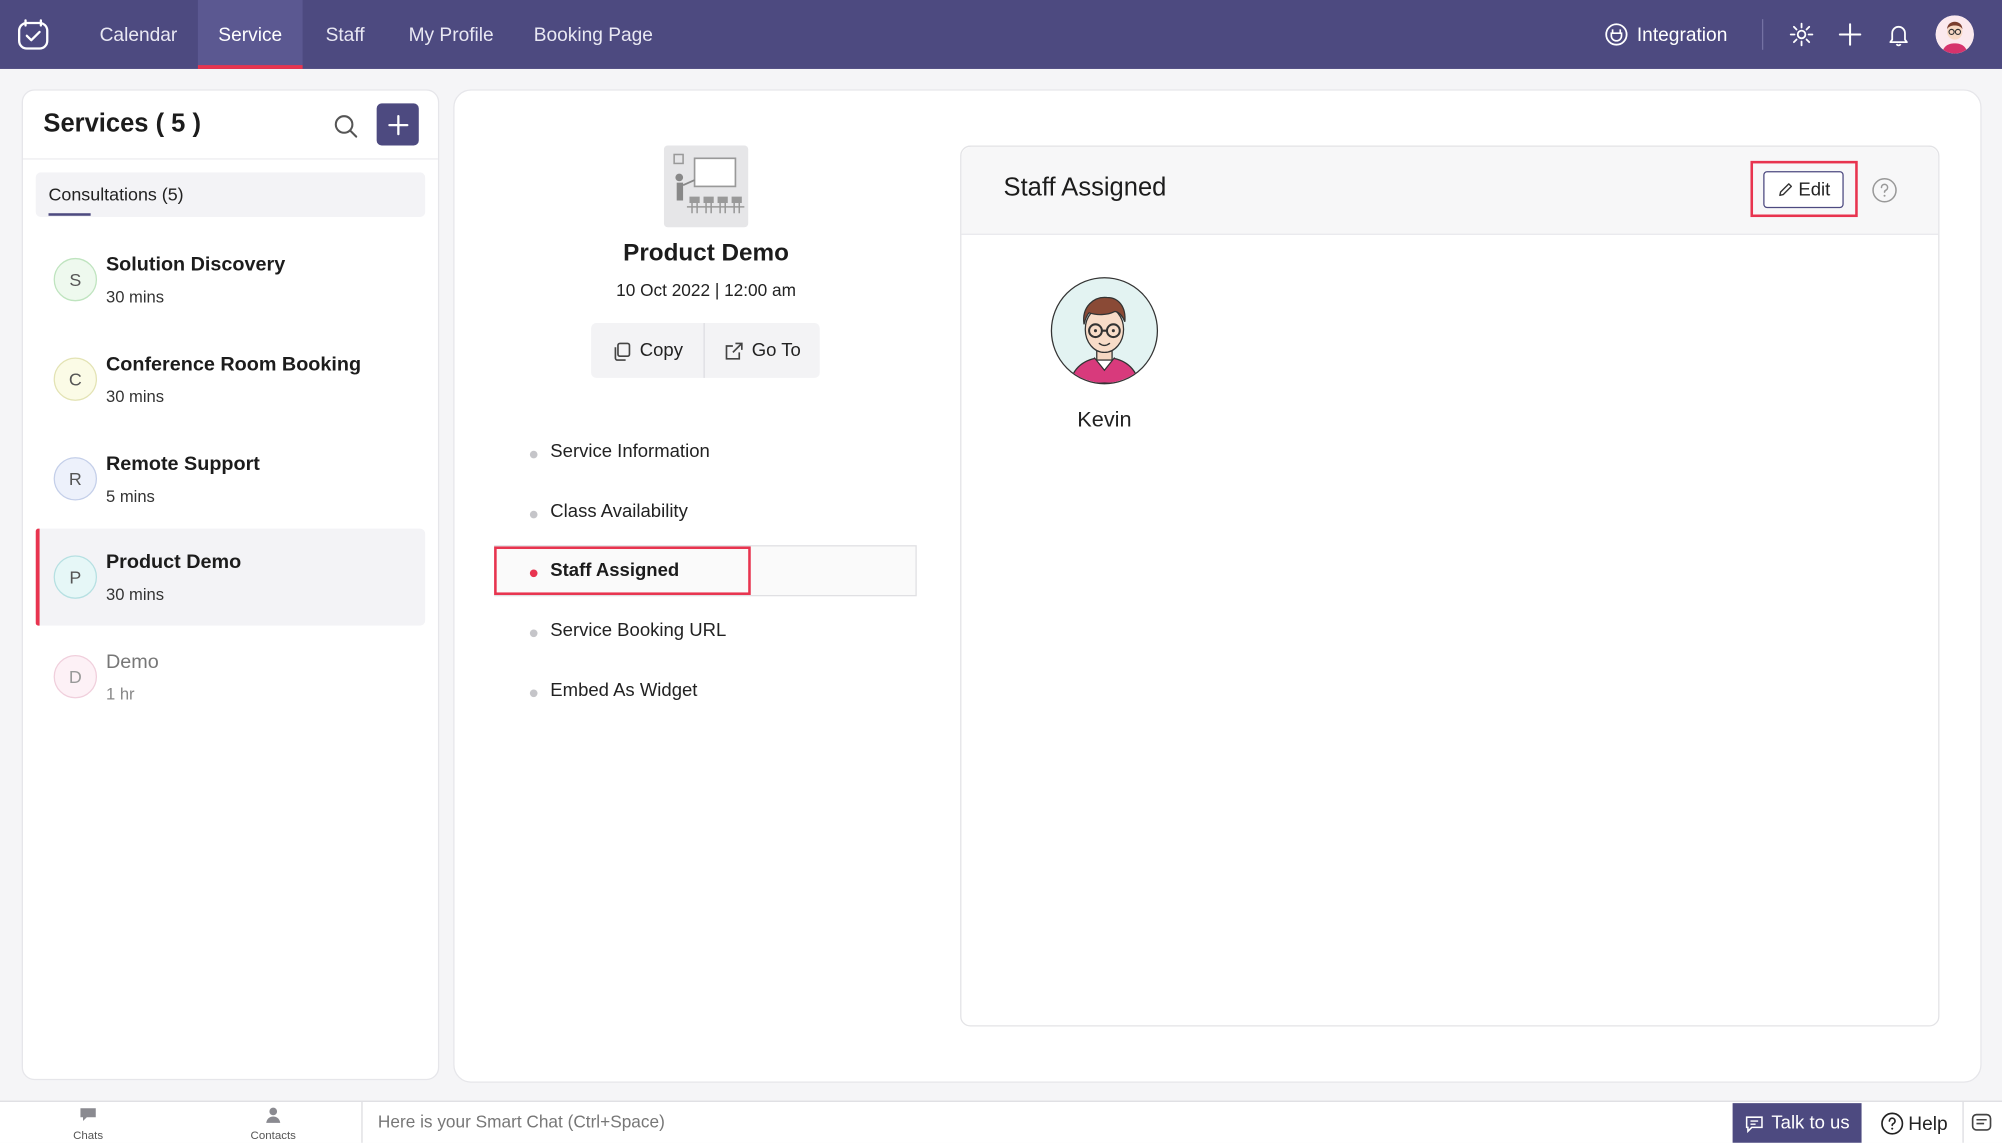  Describe the element at coordinates (122, 123) in the screenshot. I see `services-title: Services ( 5 )` at that location.